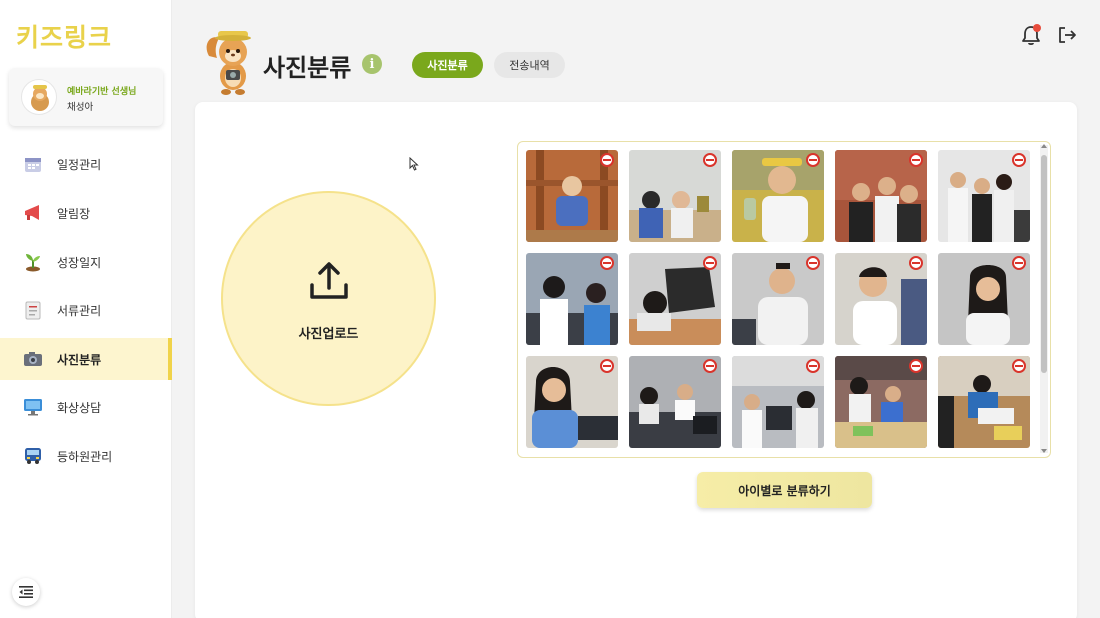  I want to click on sidebar-item-label: 등하원관리, so click(85, 456).